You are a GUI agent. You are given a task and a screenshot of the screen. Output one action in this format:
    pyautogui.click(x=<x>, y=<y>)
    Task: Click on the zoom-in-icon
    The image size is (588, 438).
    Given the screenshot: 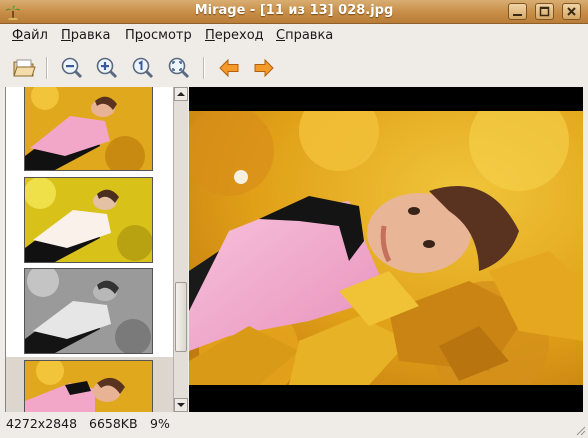 What is the action you would take?
    pyautogui.click(x=107, y=68)
    